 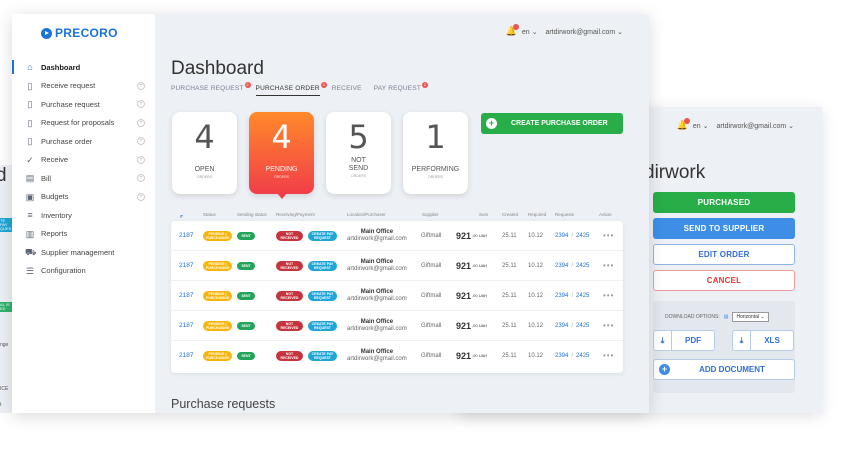 I want to click on purchased-button: PURCHASED, so click(x=724, y=202).